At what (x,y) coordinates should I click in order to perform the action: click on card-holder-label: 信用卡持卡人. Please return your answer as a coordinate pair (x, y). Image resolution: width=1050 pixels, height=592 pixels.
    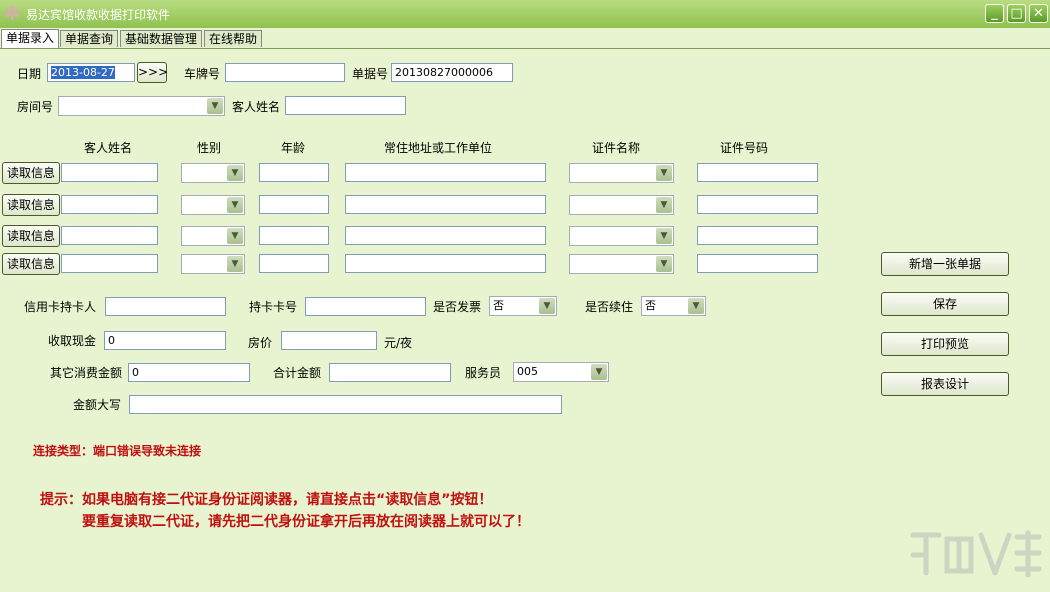
    Looking at the image, I should click on (60, 307).